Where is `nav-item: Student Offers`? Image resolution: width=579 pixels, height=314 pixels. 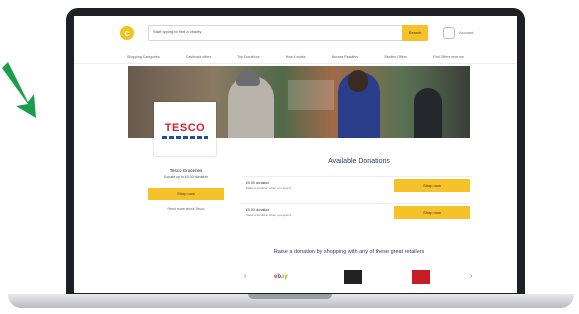 nav-item: Student Offers is located at coordinates (395, 57).